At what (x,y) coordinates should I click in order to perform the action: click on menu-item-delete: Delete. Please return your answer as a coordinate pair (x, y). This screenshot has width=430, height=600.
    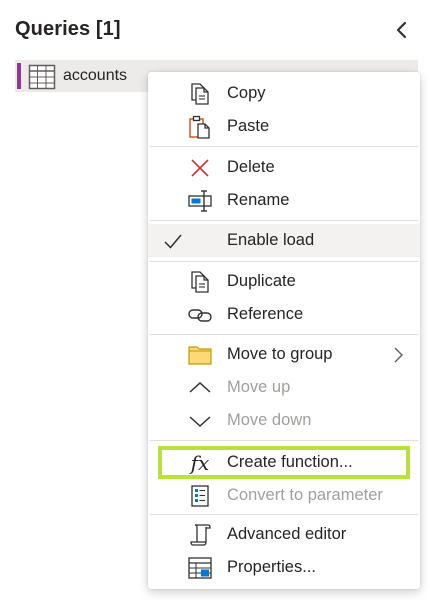
    Looking at the image, I should click on (284, 167).